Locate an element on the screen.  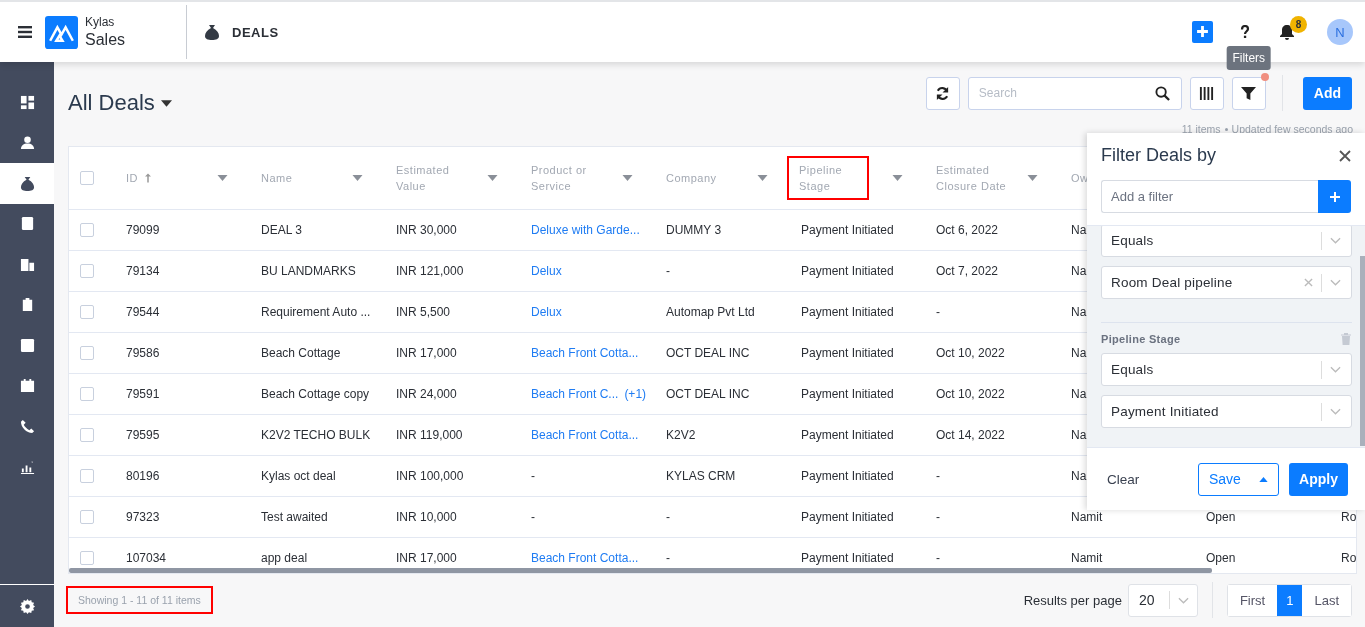
page-button: 1 is located at coordinates (1290, 600).